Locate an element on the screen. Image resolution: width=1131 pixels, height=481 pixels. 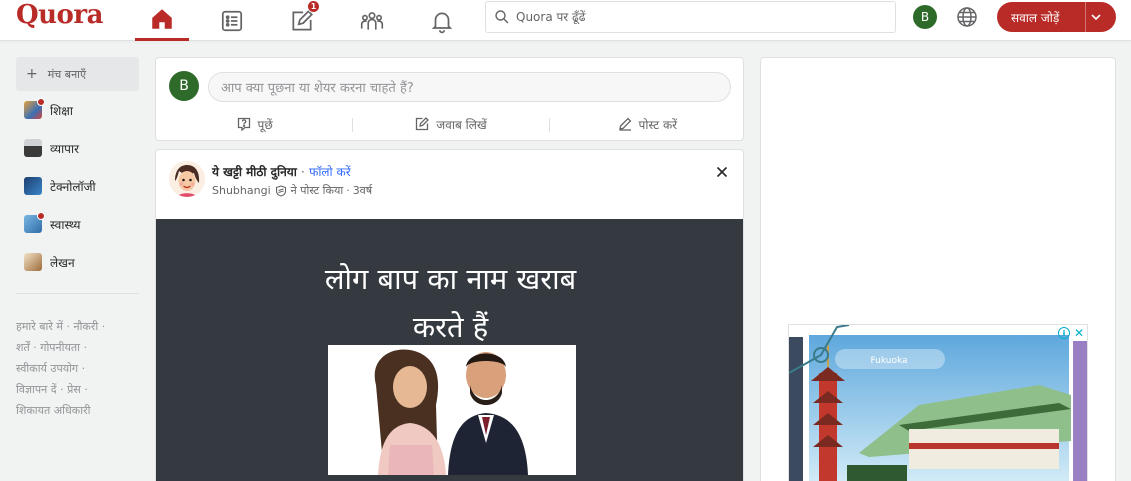
technology-topic-icon is located at coordinates (33, 186).